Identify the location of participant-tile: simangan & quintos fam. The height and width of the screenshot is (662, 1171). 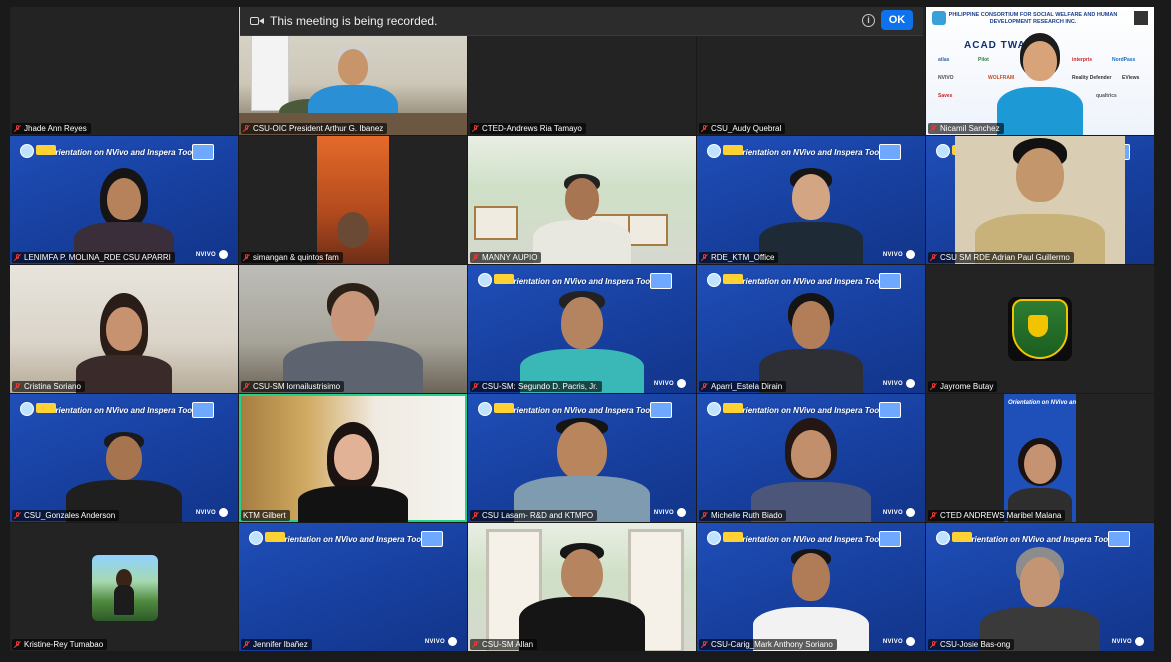
(353, 200).